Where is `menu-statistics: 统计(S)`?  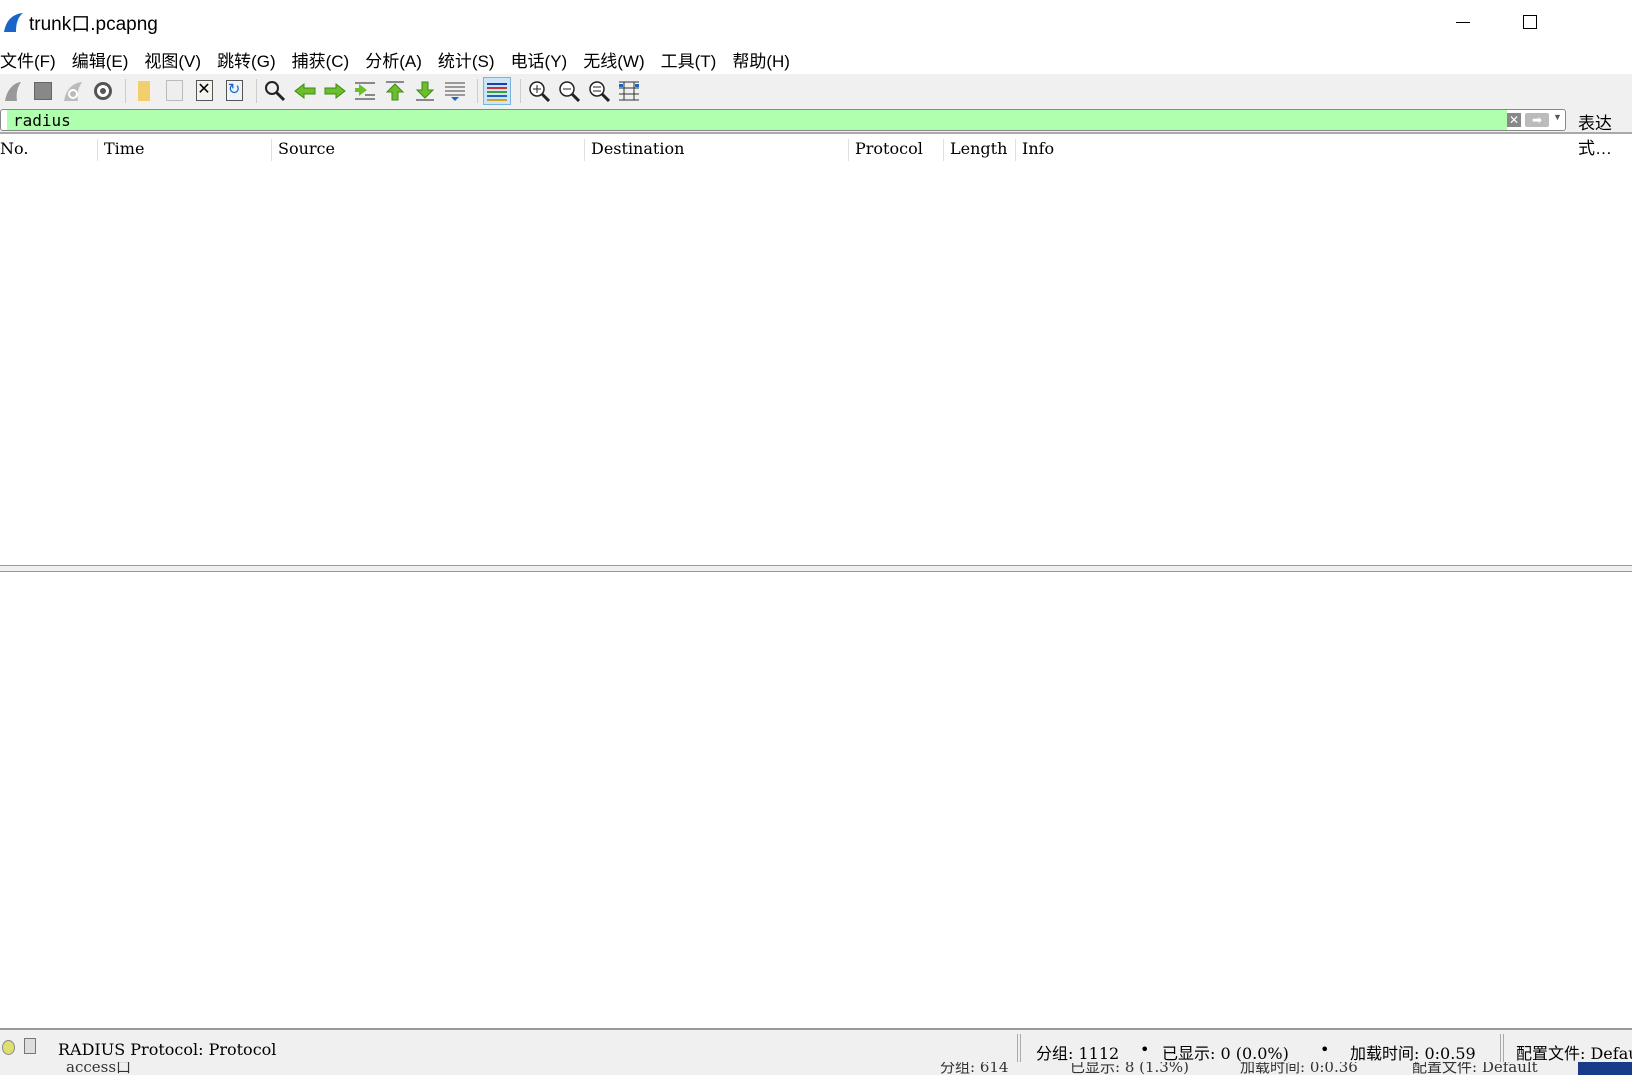 menu-statistics: 统计(S) is located at coordinates (466, 59).